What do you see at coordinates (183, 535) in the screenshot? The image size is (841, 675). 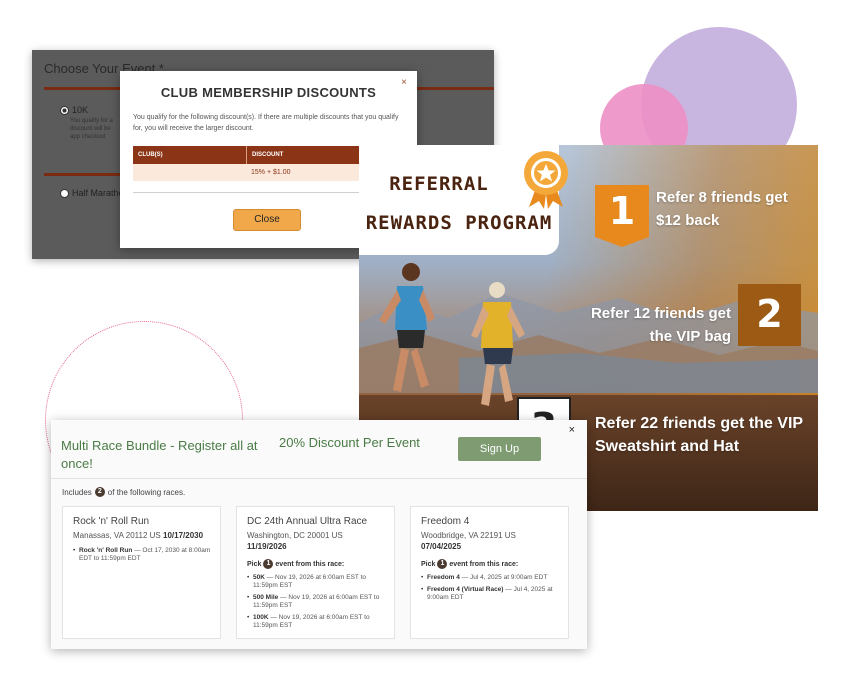 I see `race-date: 10/17/2030` at bounding box center [183, 535].